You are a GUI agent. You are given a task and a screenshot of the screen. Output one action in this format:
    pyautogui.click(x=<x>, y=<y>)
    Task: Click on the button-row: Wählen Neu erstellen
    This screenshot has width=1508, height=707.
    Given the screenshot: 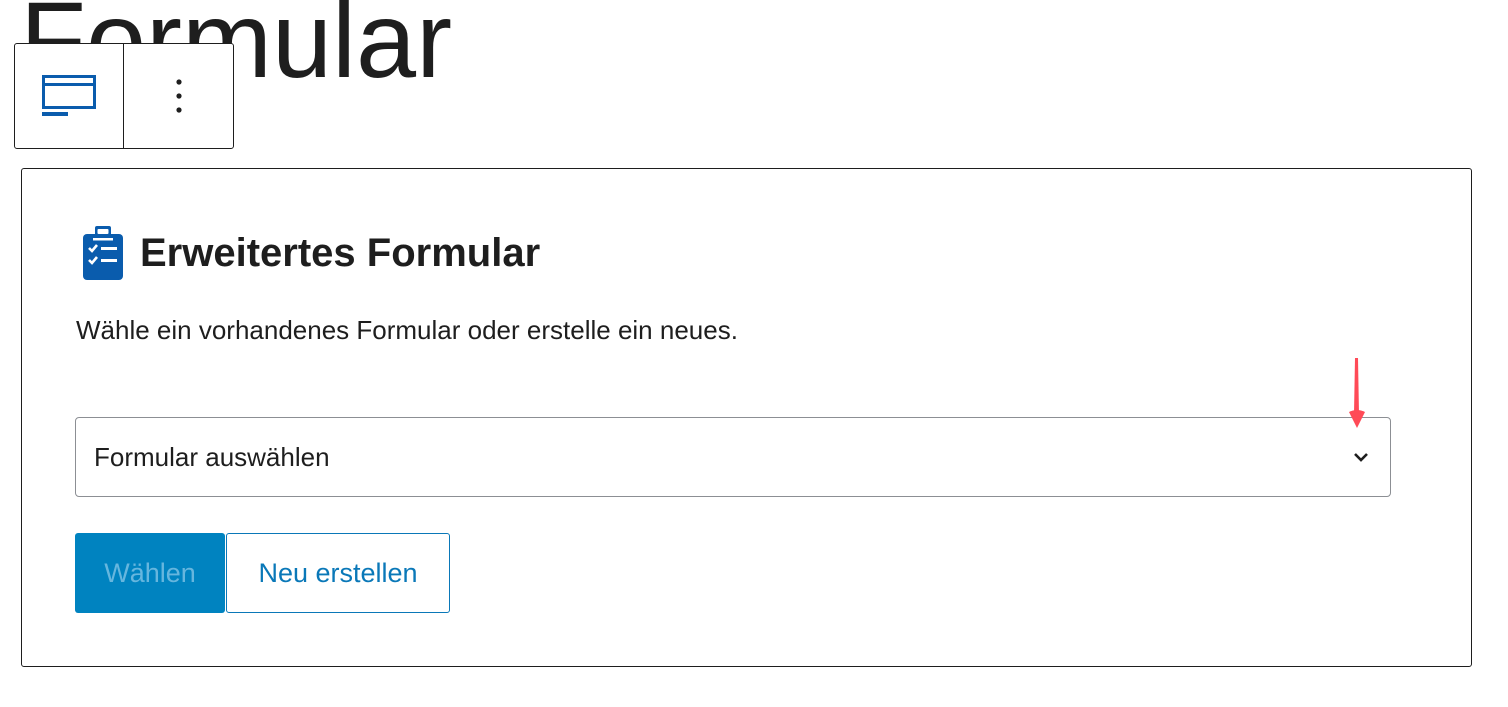 What is the action you would take?
    pyautogui.click(x=262, y=573)
    